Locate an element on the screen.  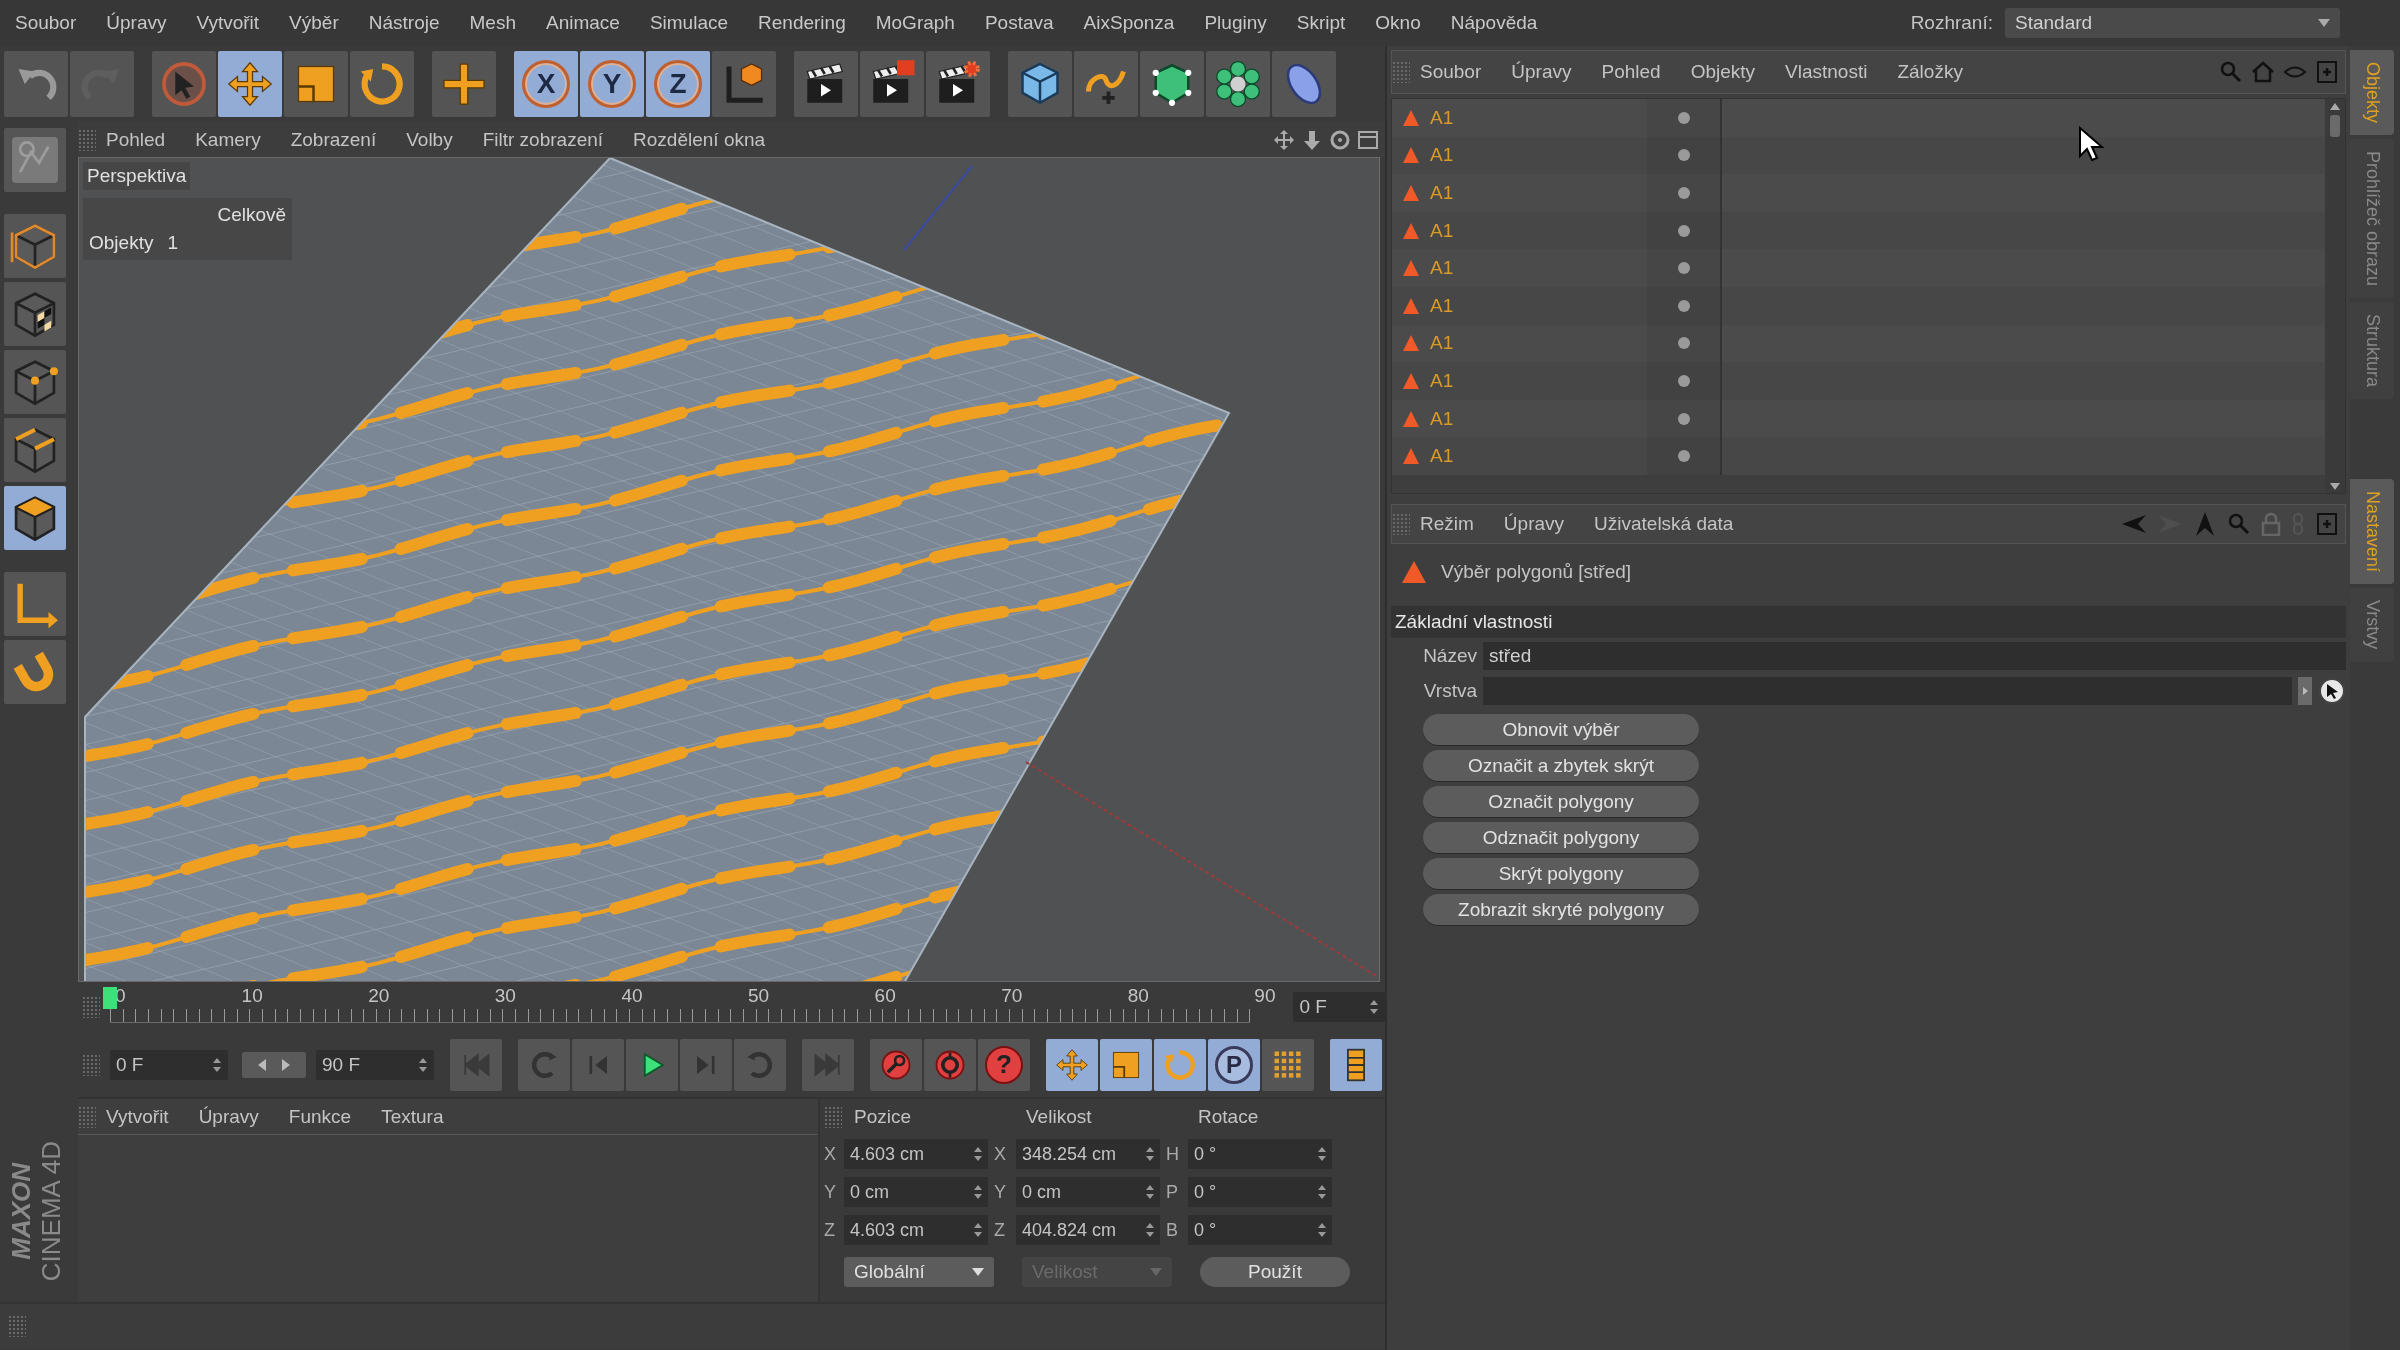
position-field: 4.603 cm is located at coordinates (916, 1230).